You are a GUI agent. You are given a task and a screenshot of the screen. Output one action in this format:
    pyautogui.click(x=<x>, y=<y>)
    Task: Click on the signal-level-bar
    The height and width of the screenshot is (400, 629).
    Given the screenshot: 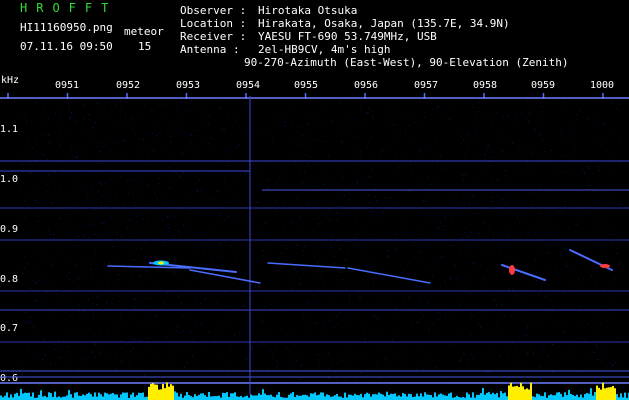 What is the action you would take?
    pyautogui.click(x=314, y=391)
    